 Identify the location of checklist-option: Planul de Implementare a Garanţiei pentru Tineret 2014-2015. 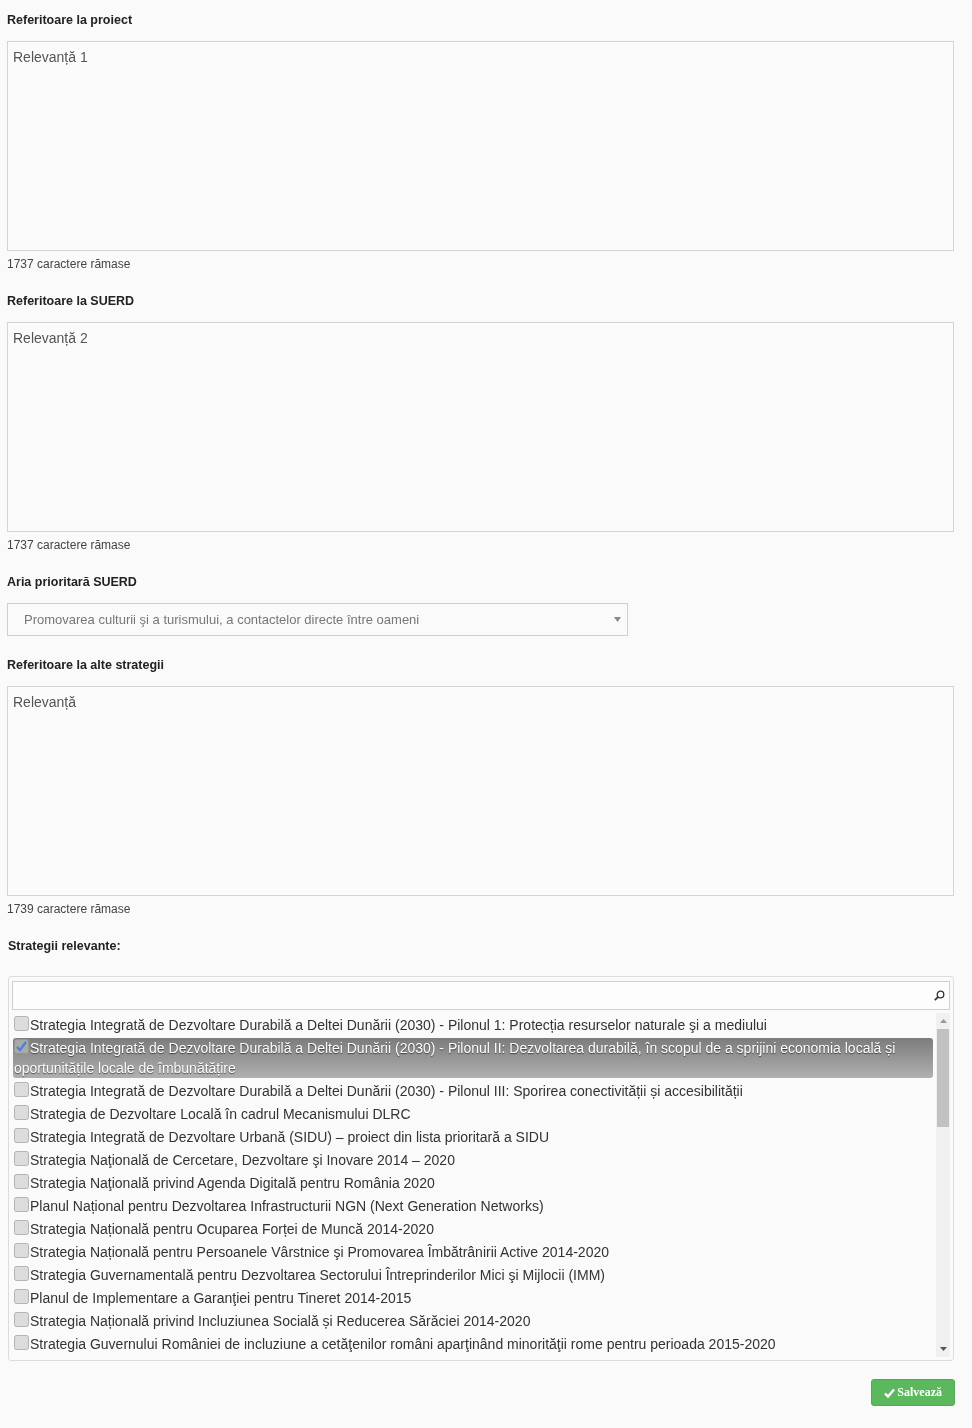
(473, 1298).